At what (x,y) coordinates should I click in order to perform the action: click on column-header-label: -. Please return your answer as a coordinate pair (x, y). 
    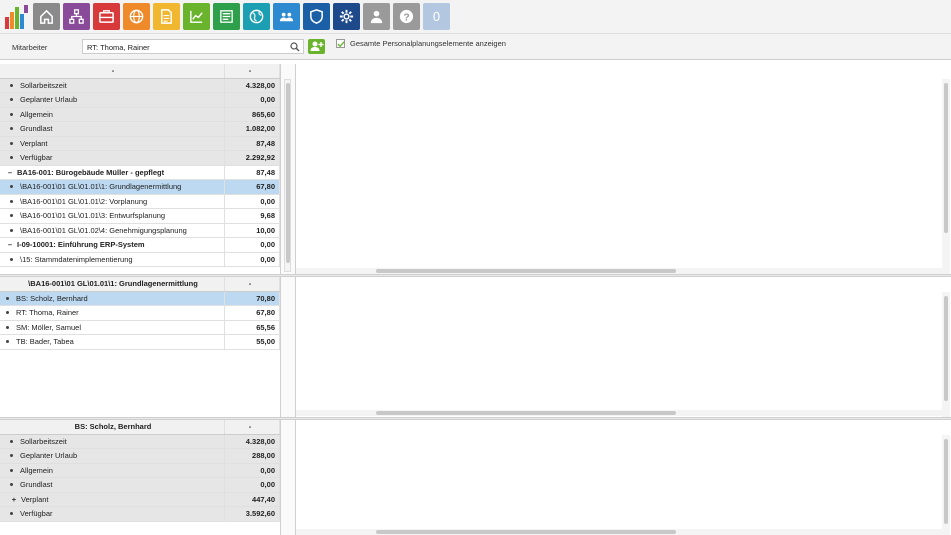
    Looking at the image, I should click on (112, 71).